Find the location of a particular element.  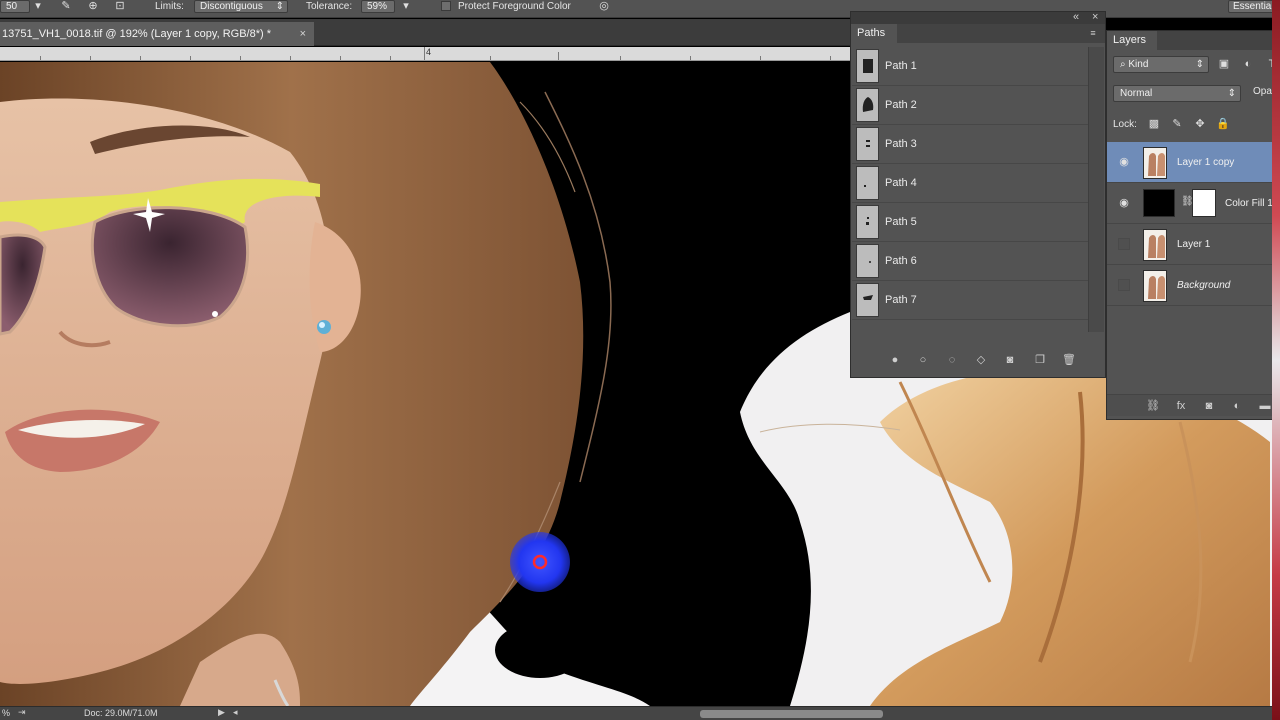

layer-row-background: Background is located at coordinates (1193, 285).